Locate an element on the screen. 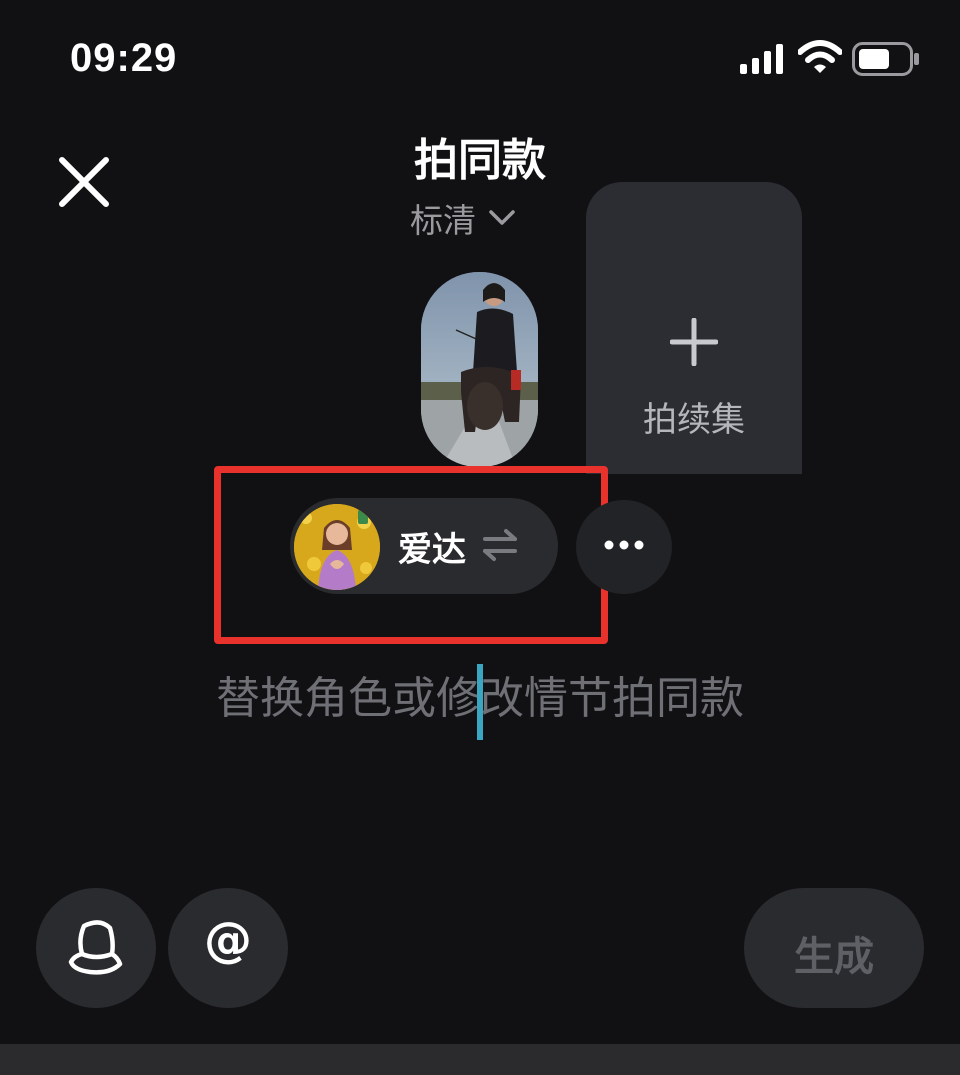 The height and width of the screenshot is (1075, 960). battery-icon is located at coordinates (885, 59).